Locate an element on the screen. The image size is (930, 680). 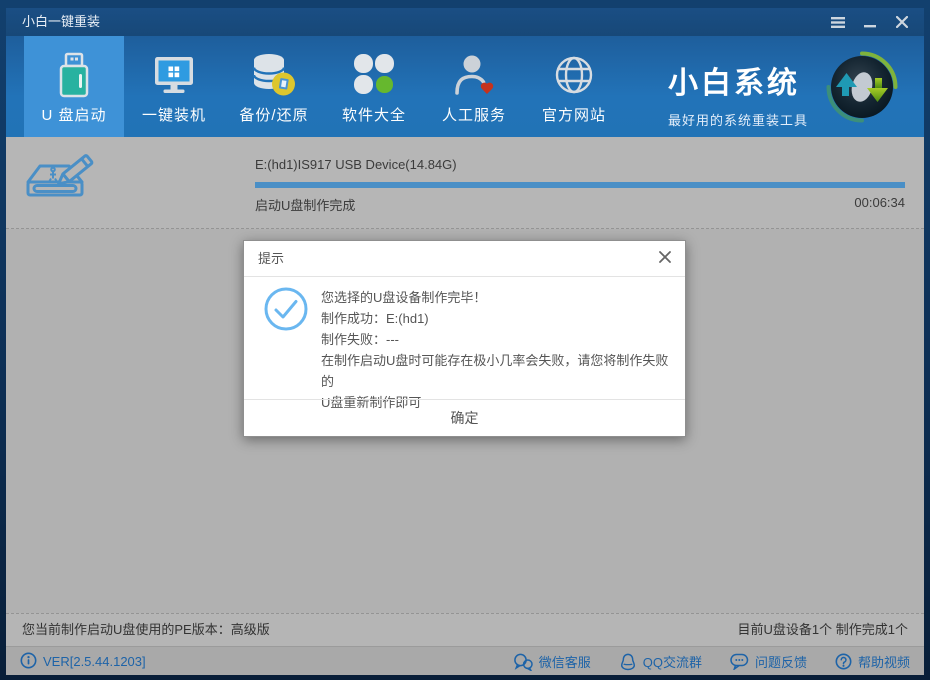
titlebar: 小白一键重装 is located at coordinates (465, 22).